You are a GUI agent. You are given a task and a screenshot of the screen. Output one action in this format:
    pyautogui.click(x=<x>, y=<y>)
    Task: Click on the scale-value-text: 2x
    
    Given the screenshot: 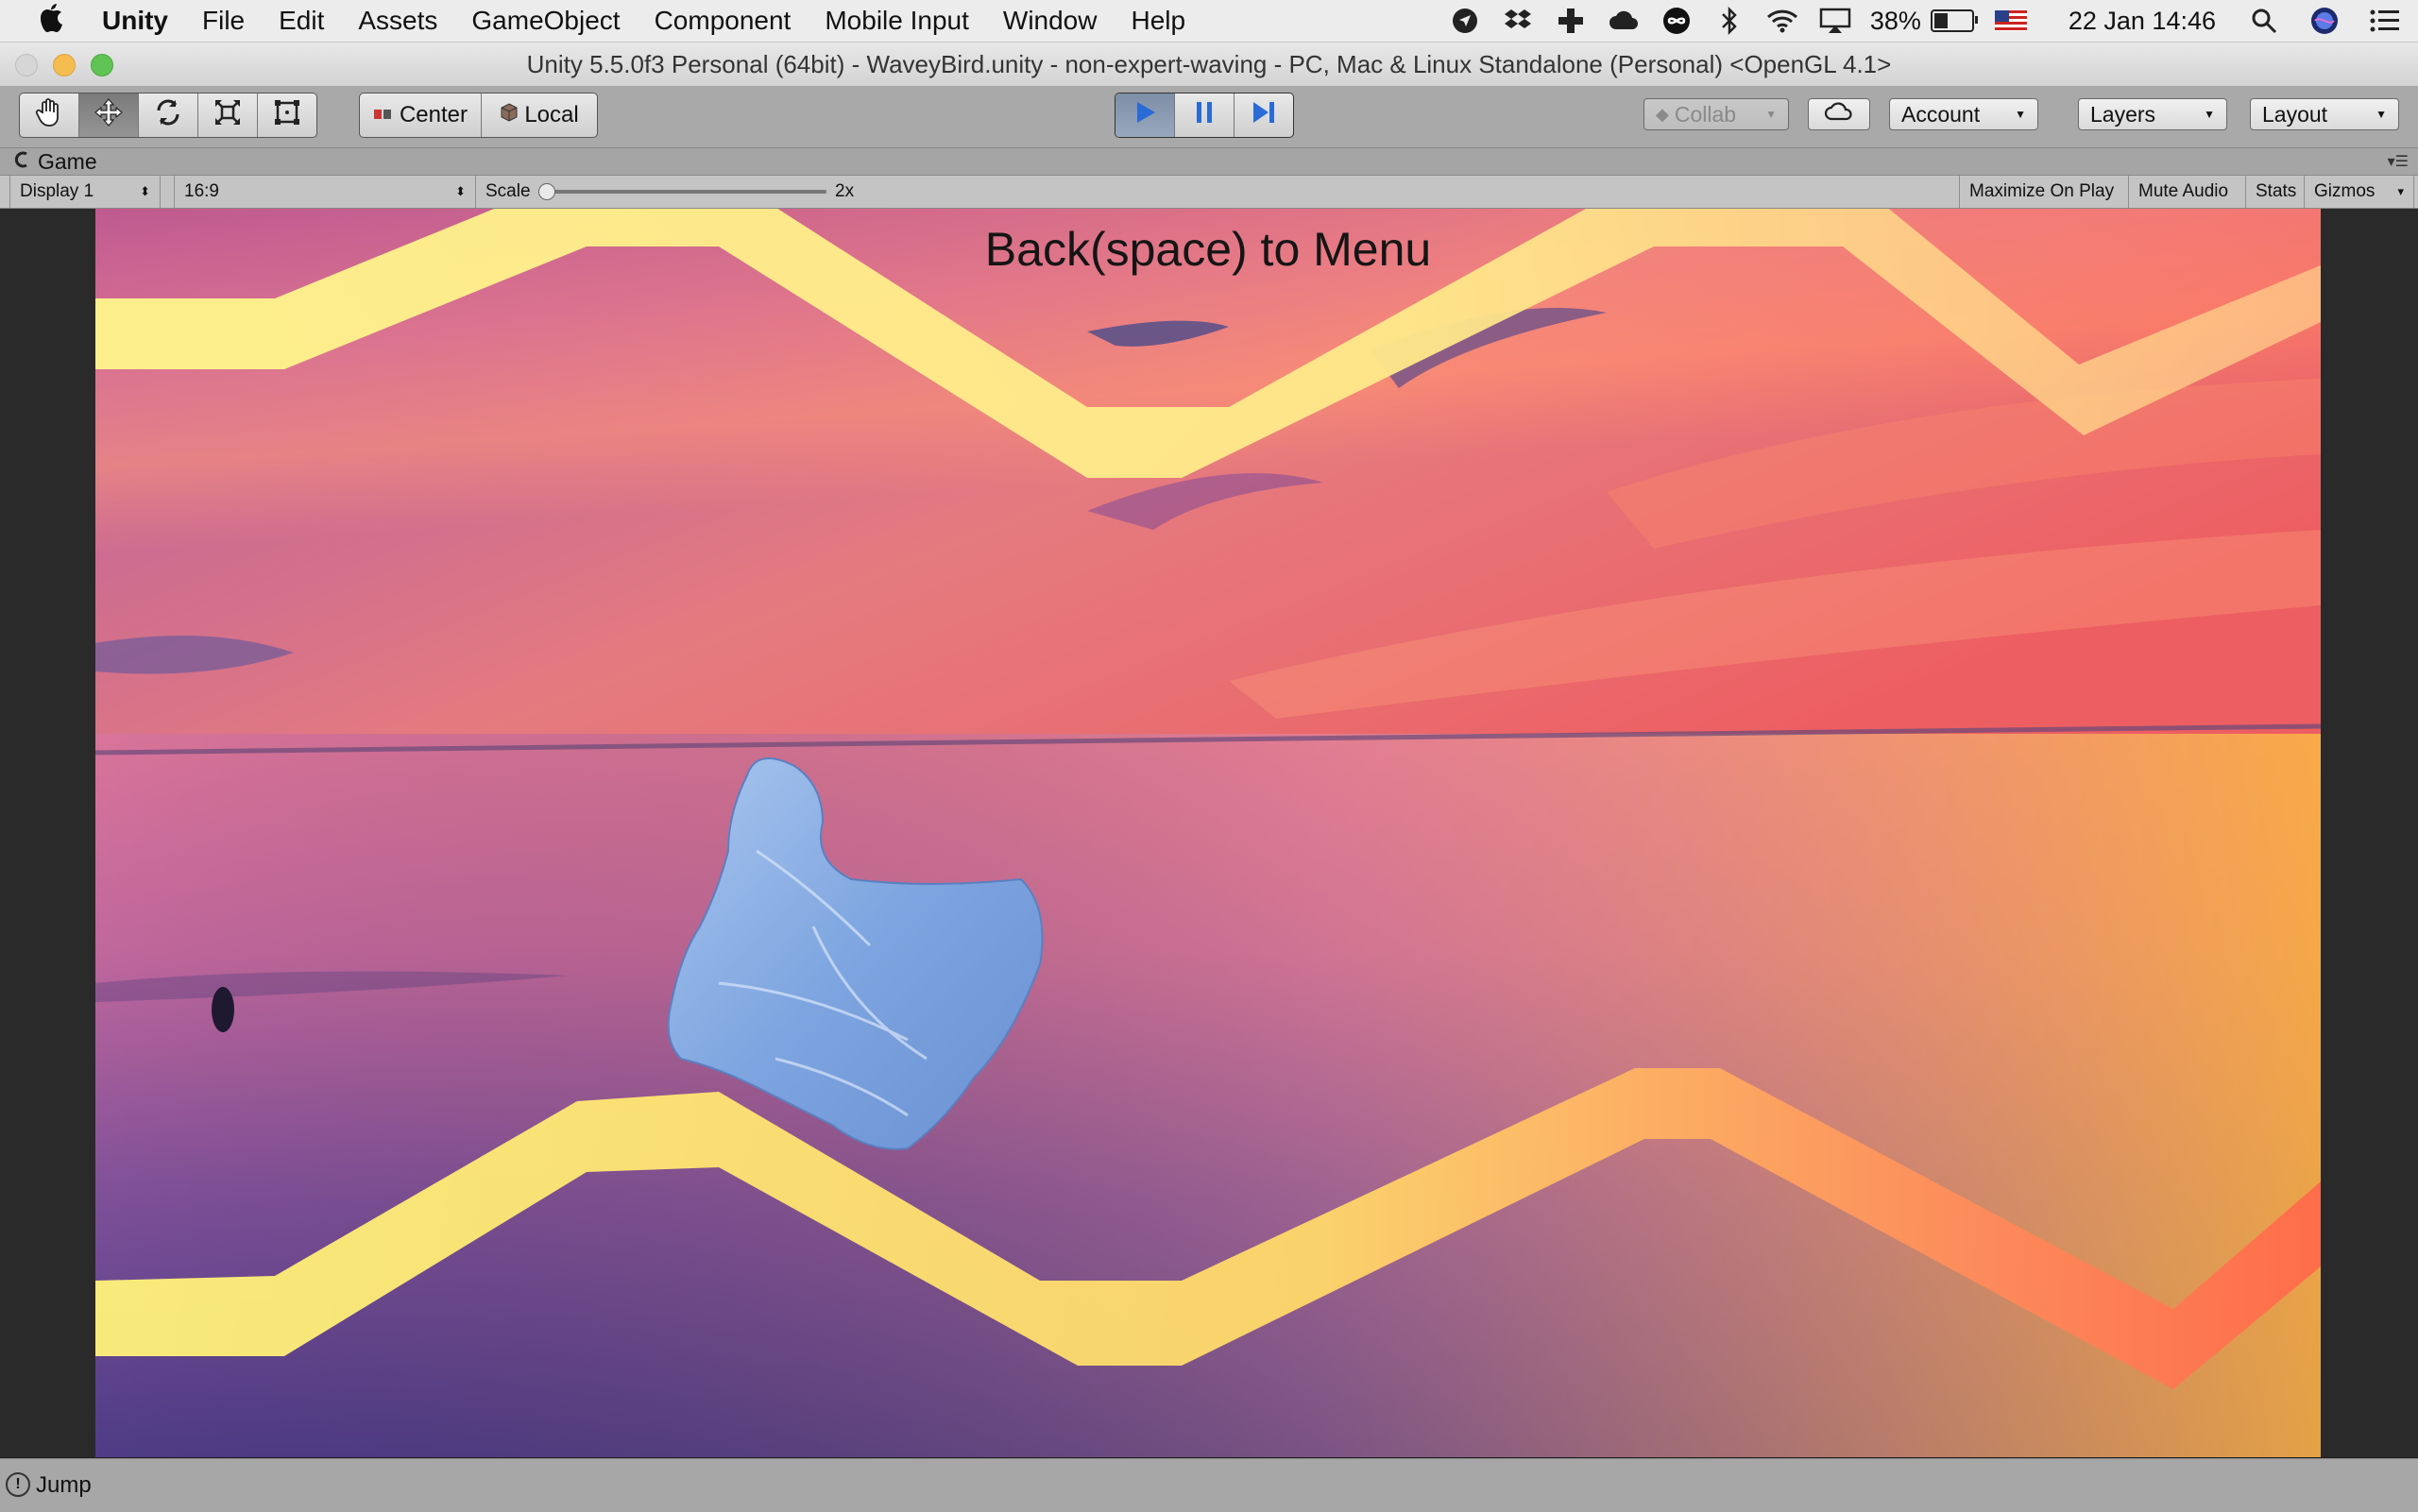 What is the action you would take?
    pyautogui.click(x=845, y=191)
    